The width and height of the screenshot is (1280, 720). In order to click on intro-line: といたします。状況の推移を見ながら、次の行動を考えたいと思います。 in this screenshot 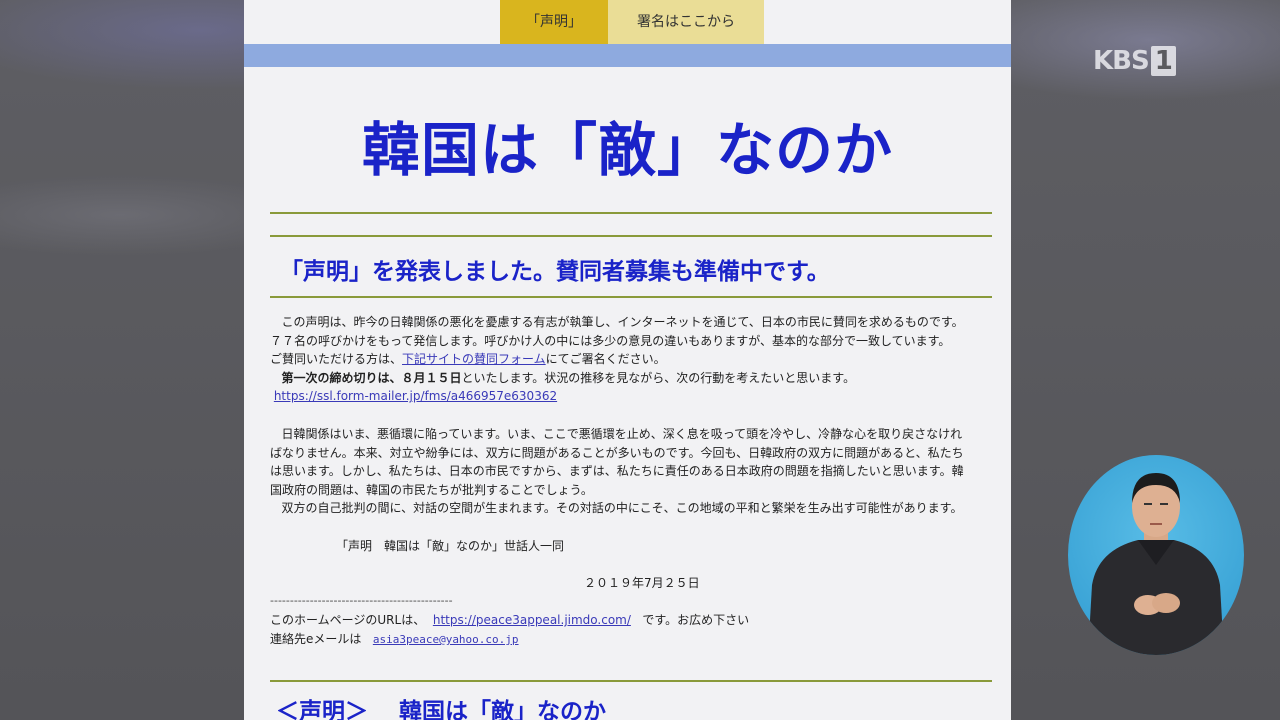, I will do `click(658, 377)`.